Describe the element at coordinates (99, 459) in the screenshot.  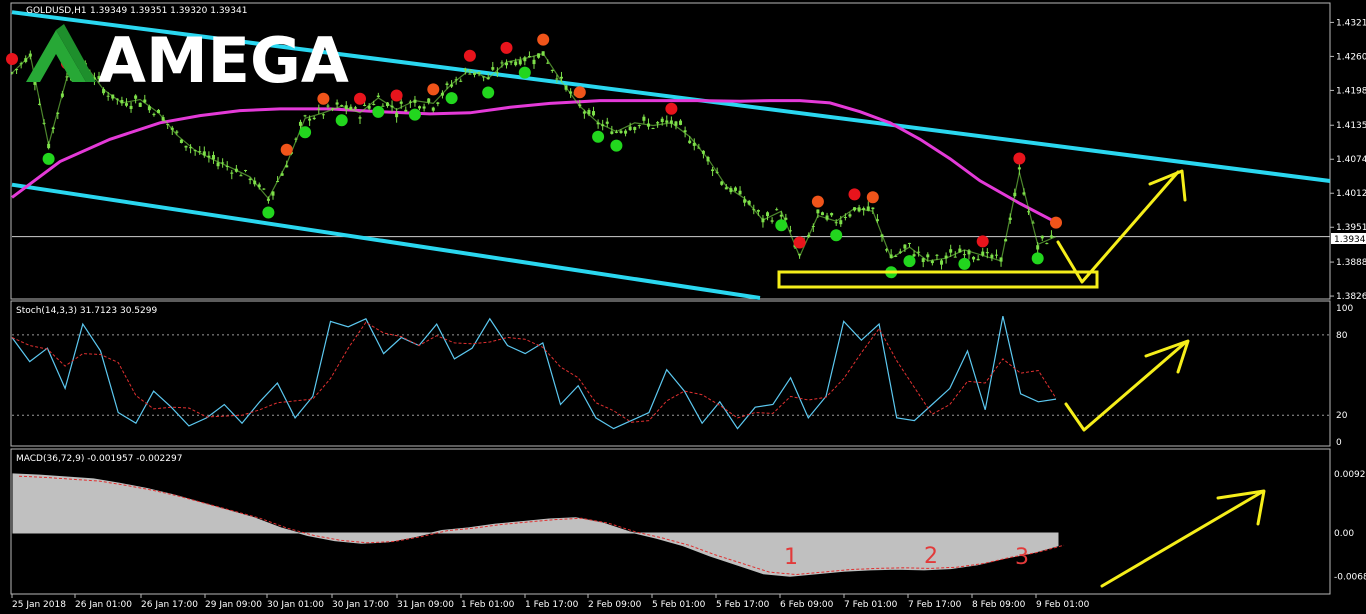
I see `macd-label: MACD(36,72,9) -0.001957 -0.002297` at that location.